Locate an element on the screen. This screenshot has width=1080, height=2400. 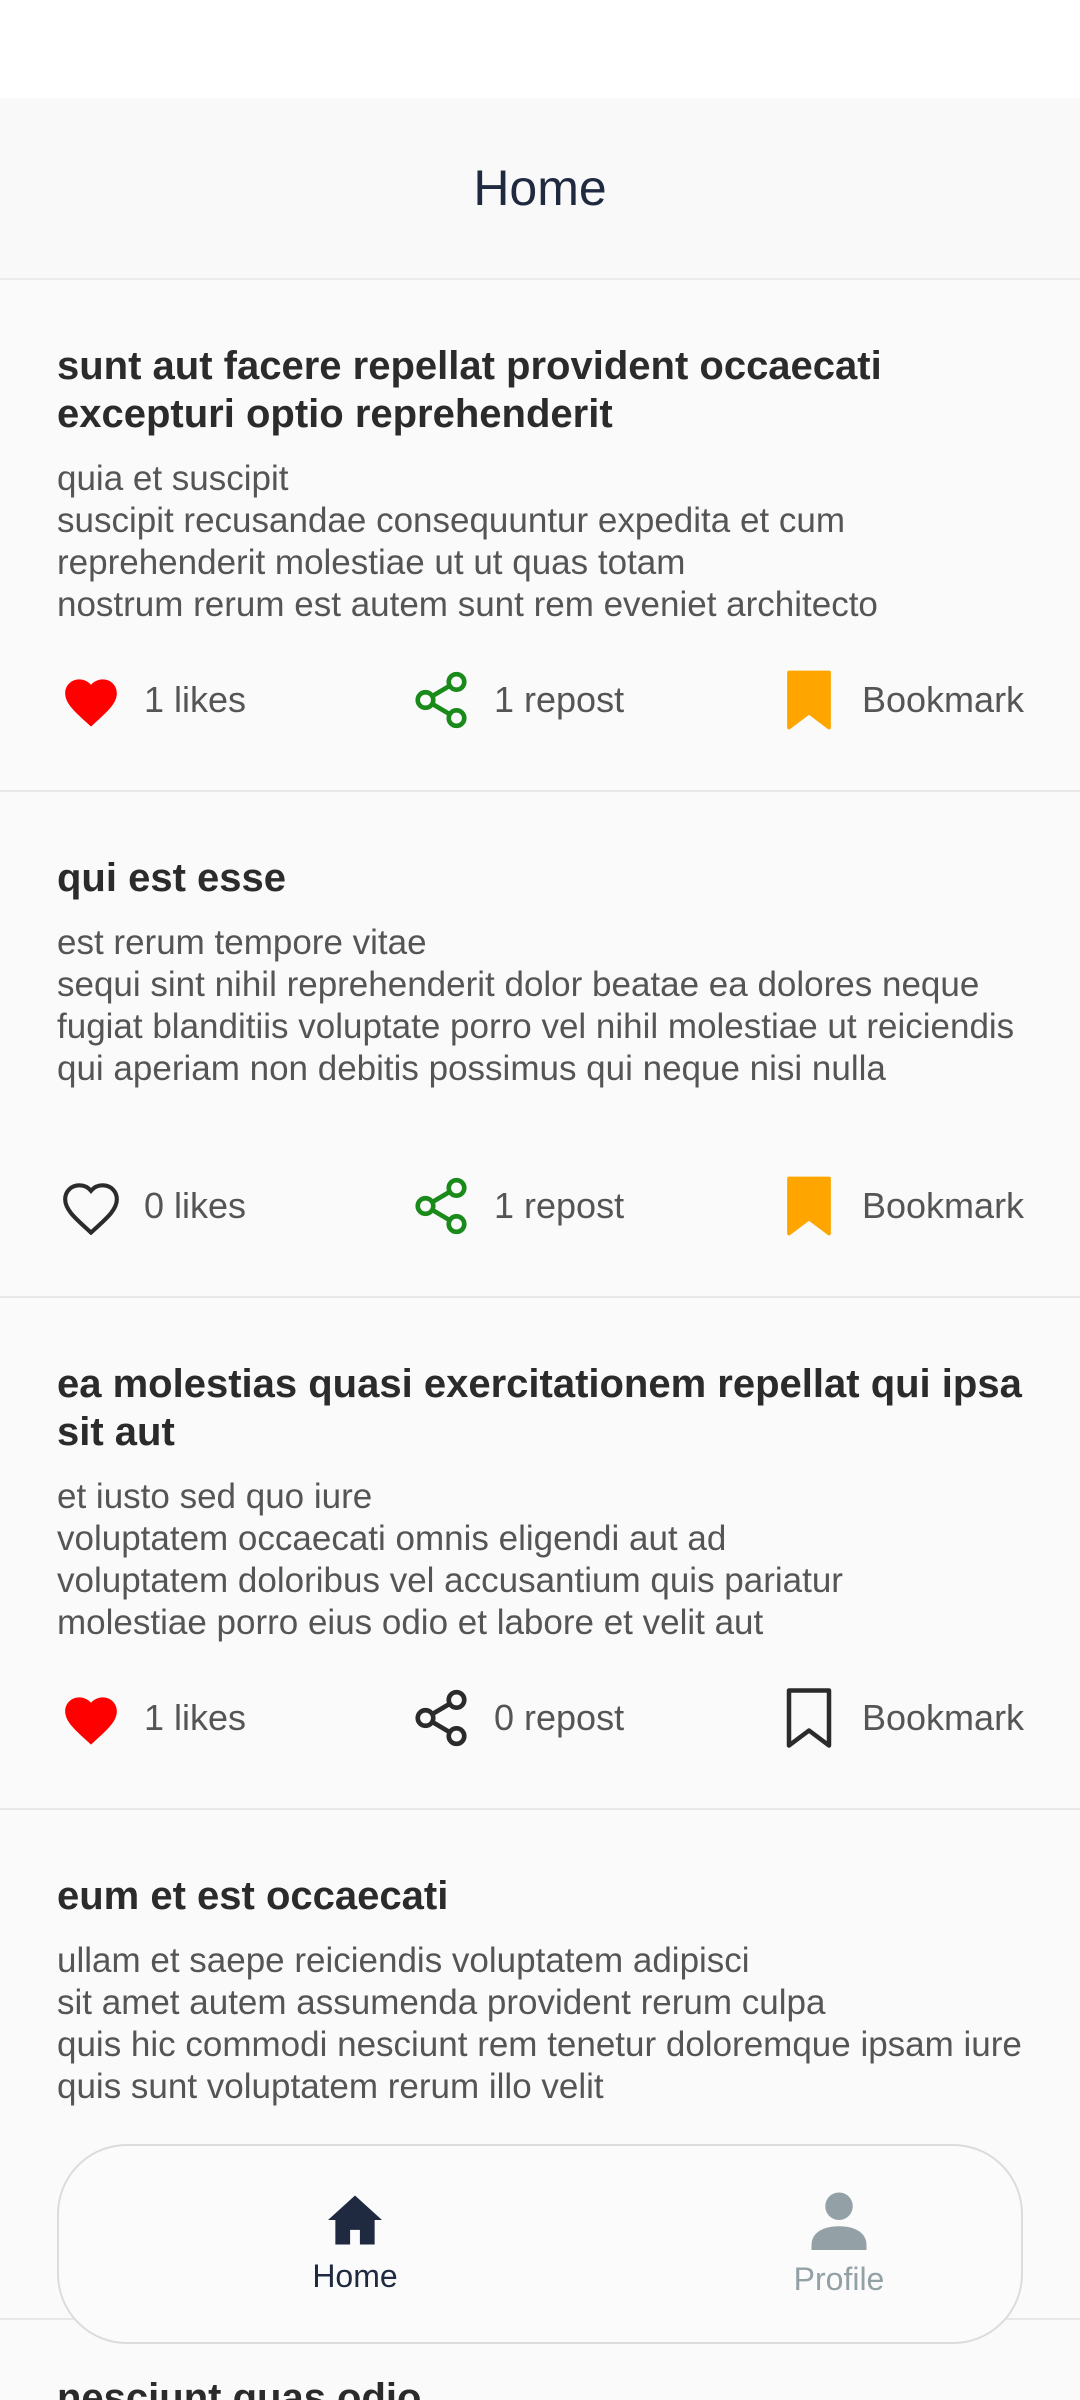
nav-home: Home is located at coordinates (355, 2244).